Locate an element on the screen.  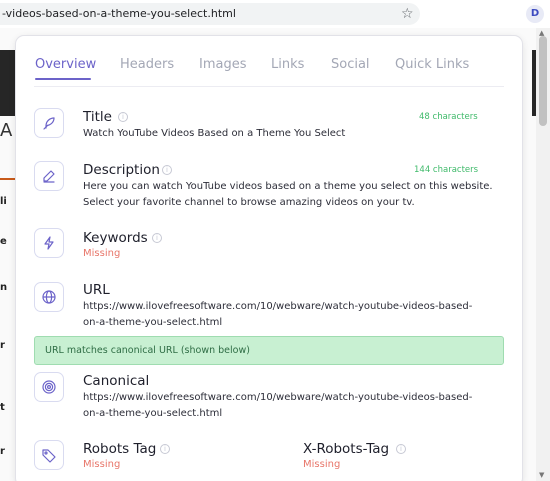
pencil-icon is located at coordinates (49, 176).